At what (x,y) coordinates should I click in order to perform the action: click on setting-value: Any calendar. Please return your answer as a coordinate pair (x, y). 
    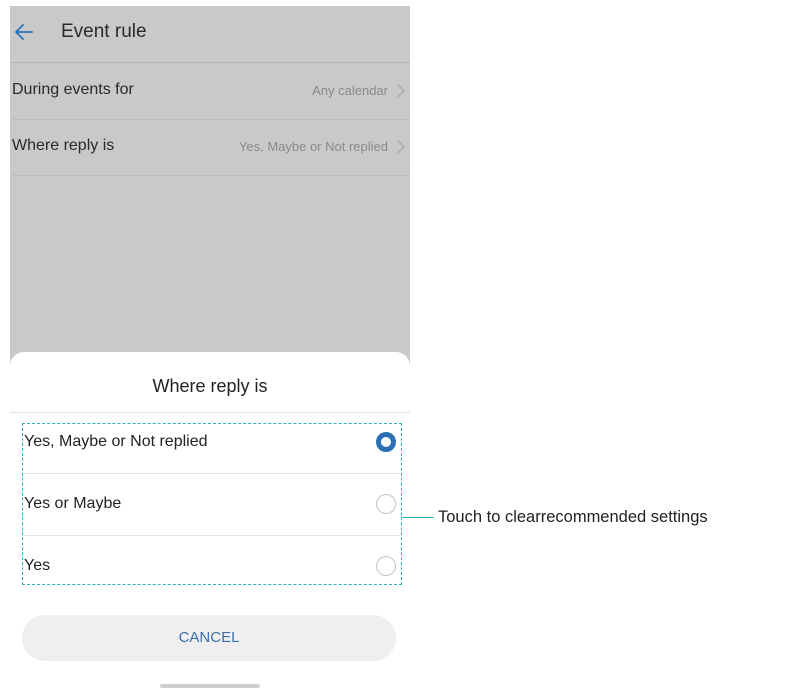
    Looking at the image, I should click on (350, 90).